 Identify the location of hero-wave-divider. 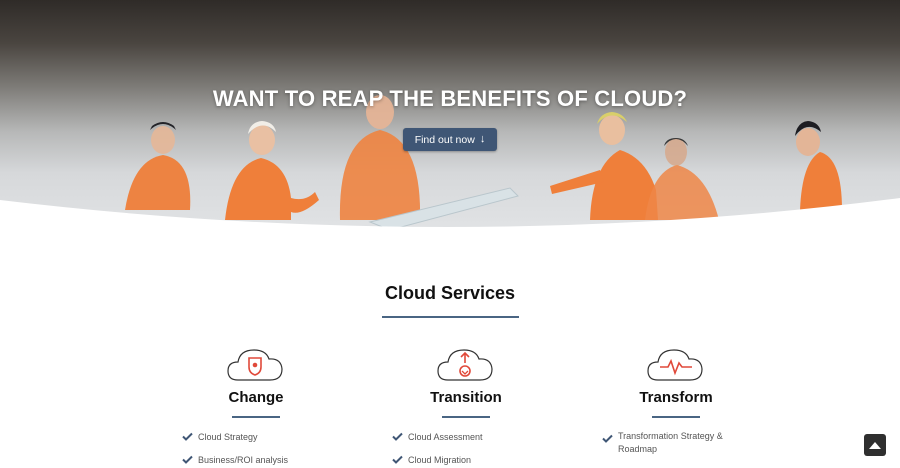
(450, 219).